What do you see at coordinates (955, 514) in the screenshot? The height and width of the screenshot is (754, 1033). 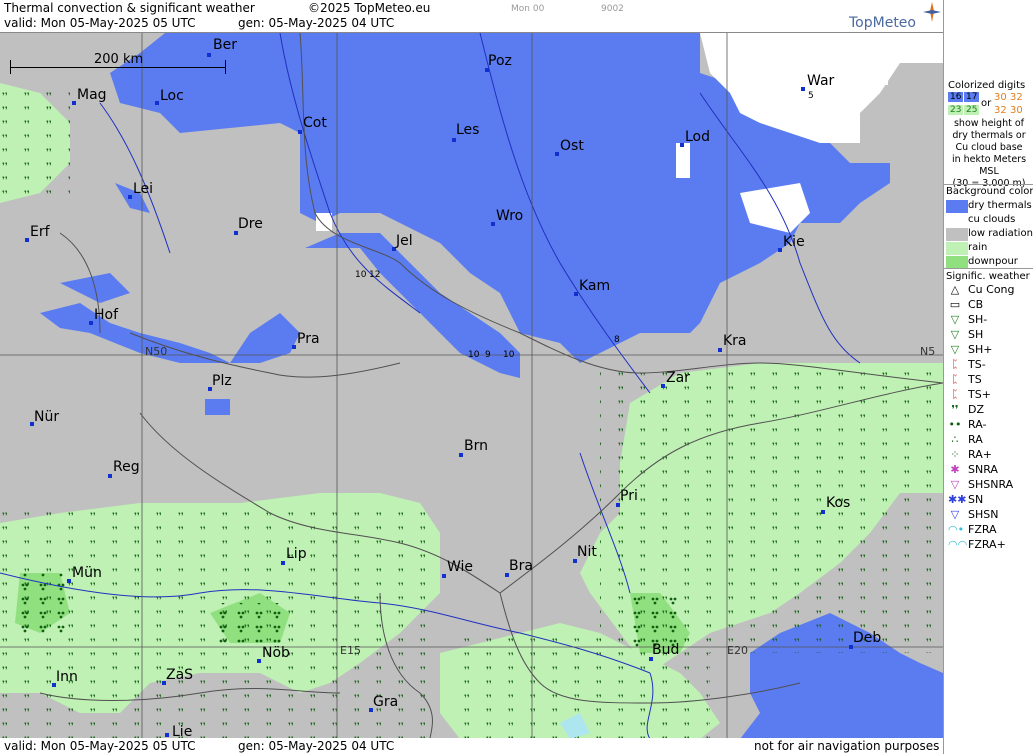 I see `shower-snow-icon: ▽` at bounding box center [955, 514].